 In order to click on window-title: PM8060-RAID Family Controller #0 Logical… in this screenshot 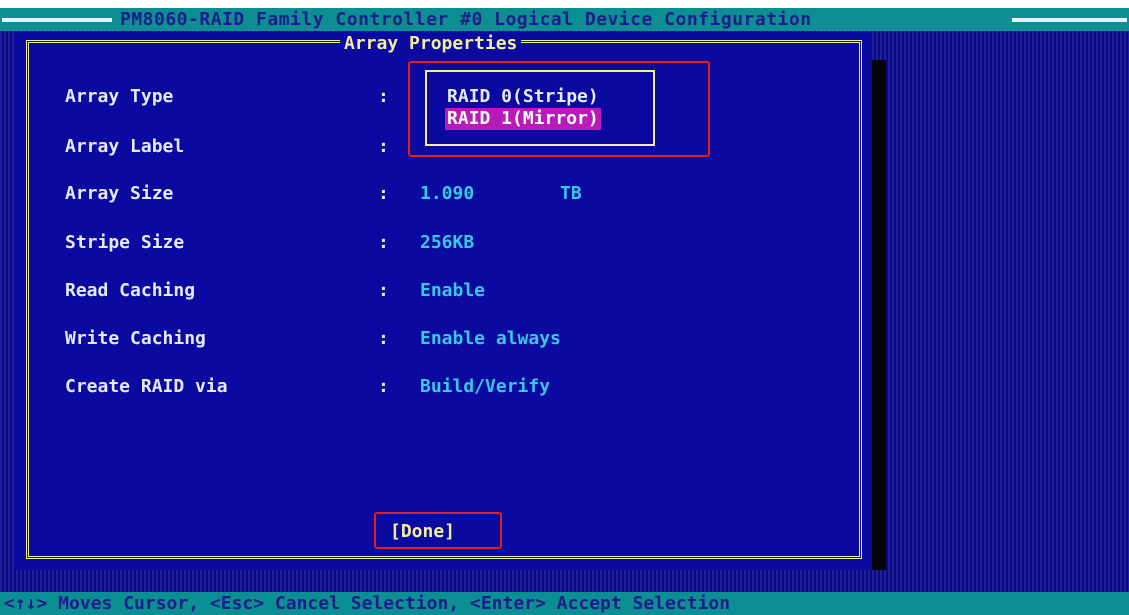, I will do `click(466, 19)`.